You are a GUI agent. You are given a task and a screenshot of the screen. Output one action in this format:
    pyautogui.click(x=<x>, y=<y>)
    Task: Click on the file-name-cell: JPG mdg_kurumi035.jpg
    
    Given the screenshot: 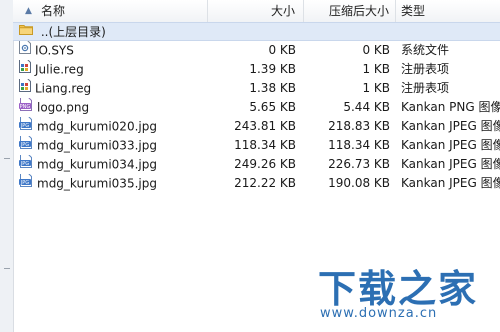 What is the action you would take?
    pyautogui.click(x=113, y=184)
    